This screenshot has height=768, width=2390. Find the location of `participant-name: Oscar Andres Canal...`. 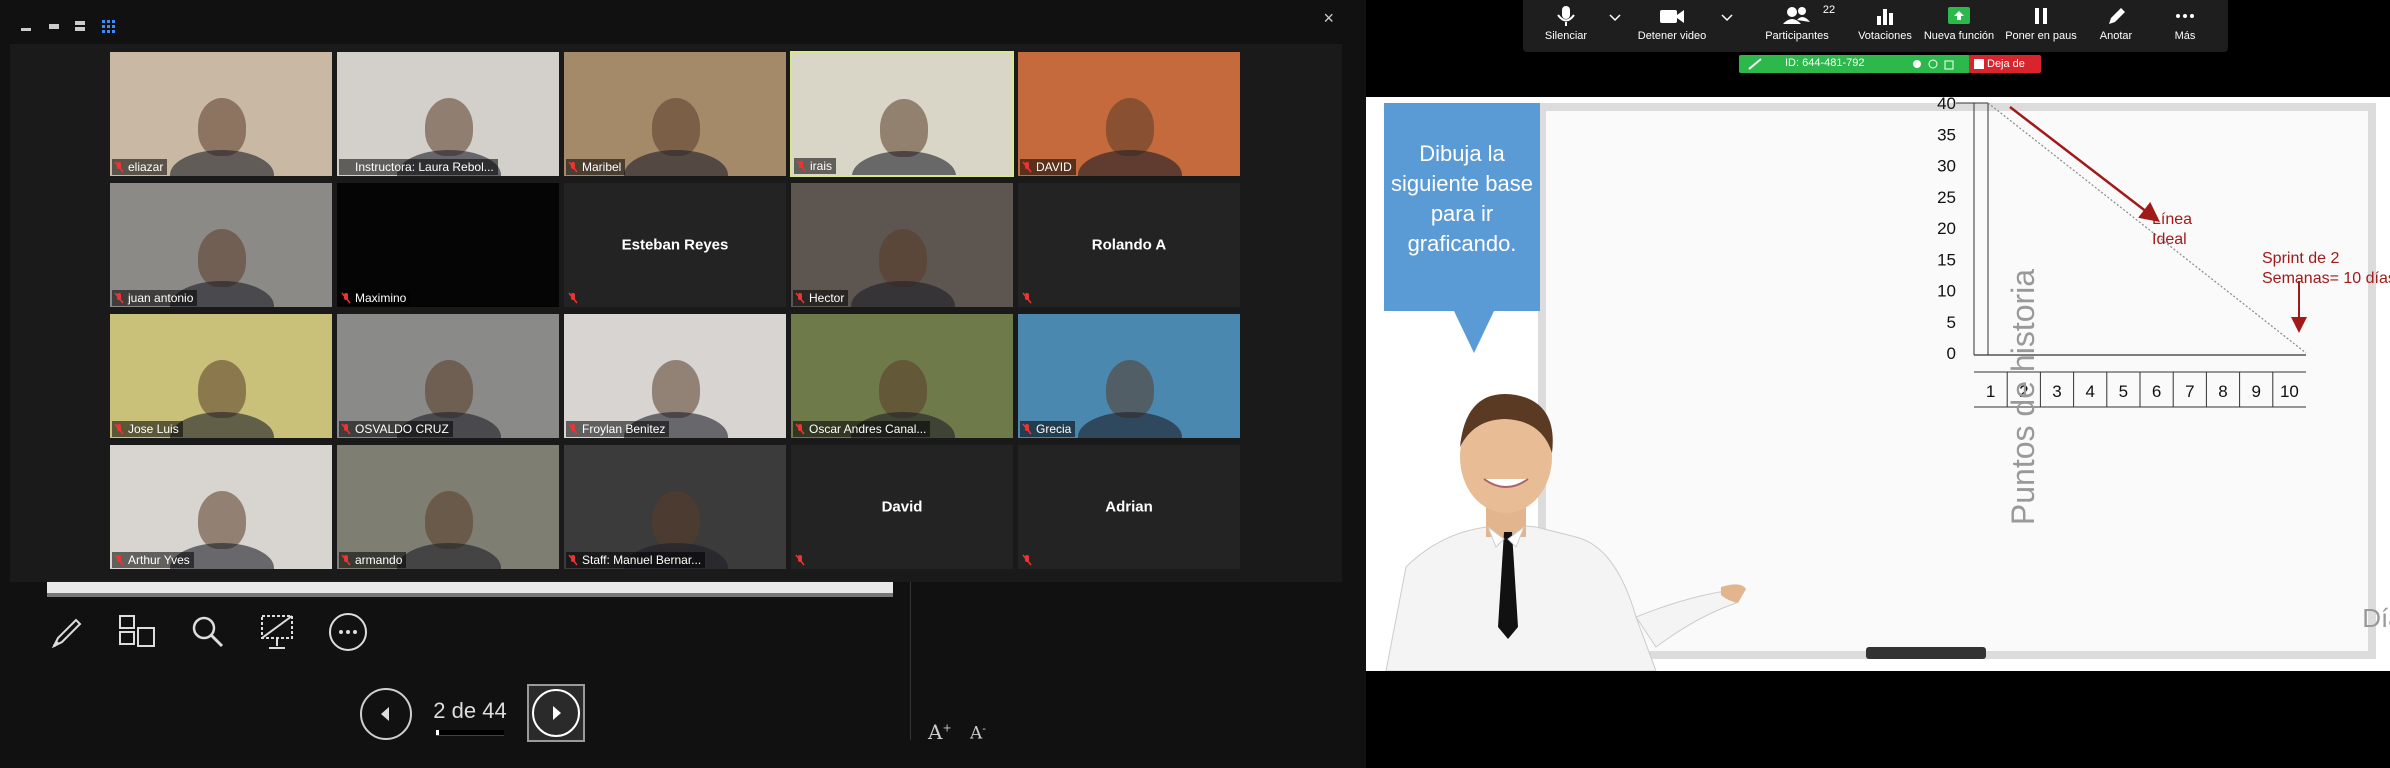

participant-name: Oscar Andres Canal... is located at coordinates (862, 429).